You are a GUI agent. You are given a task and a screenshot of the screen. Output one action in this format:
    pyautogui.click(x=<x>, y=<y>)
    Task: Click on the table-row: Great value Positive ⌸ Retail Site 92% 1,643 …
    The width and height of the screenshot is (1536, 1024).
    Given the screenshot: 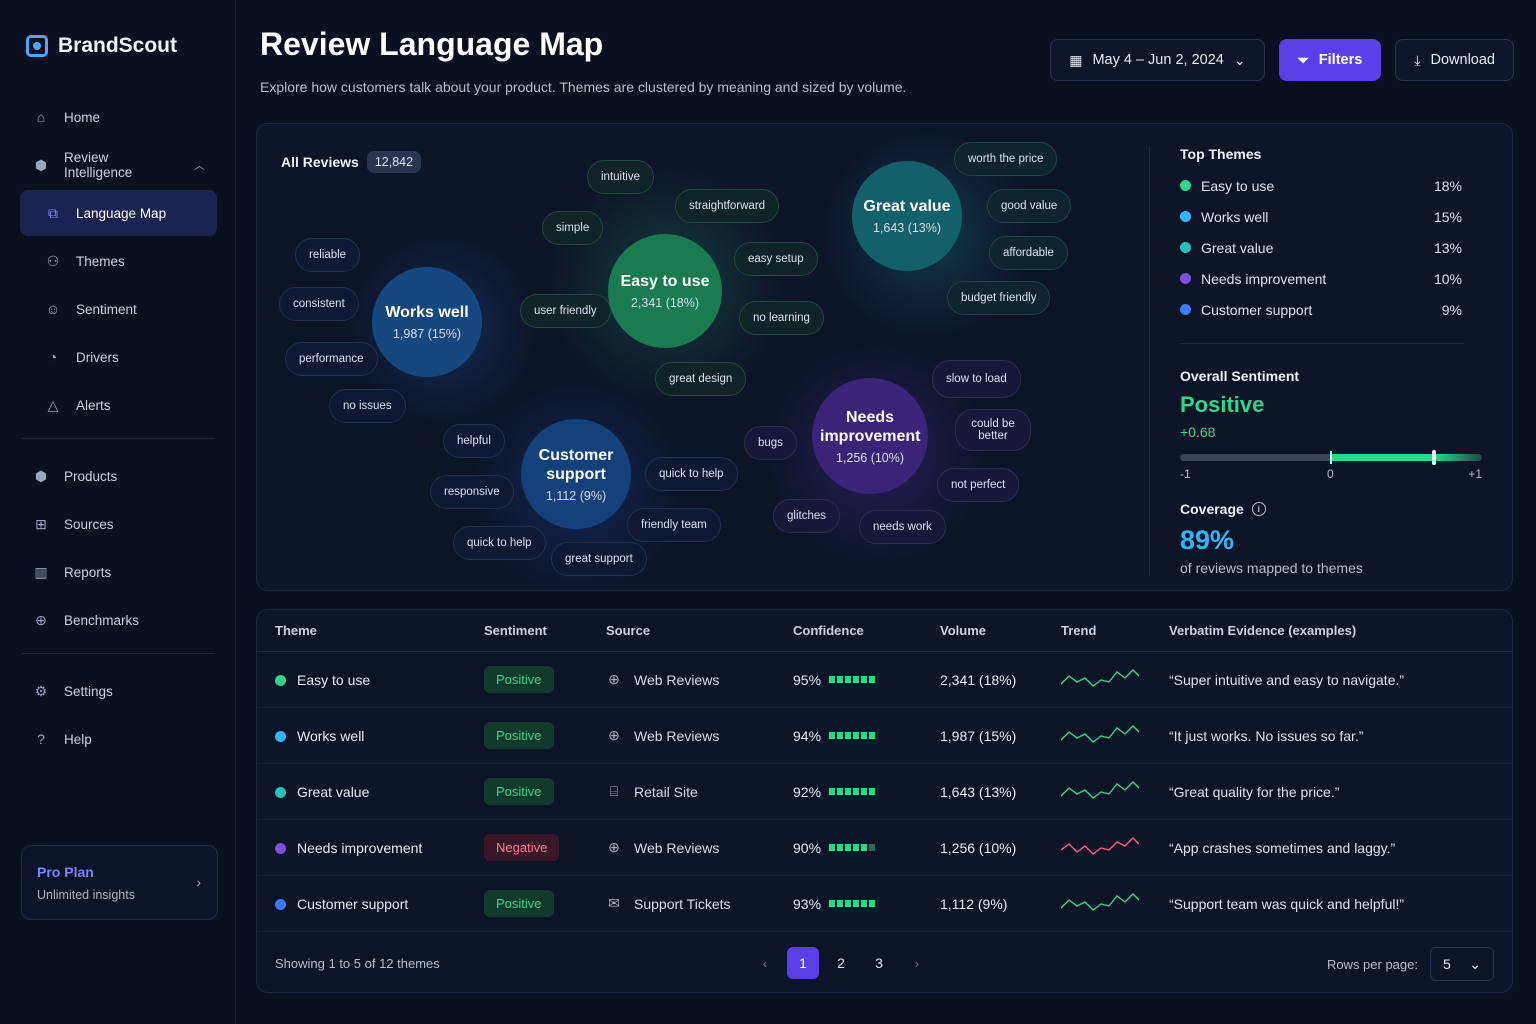 What is the action you would take?
    pyautogui.click(x=884, y=792)
    